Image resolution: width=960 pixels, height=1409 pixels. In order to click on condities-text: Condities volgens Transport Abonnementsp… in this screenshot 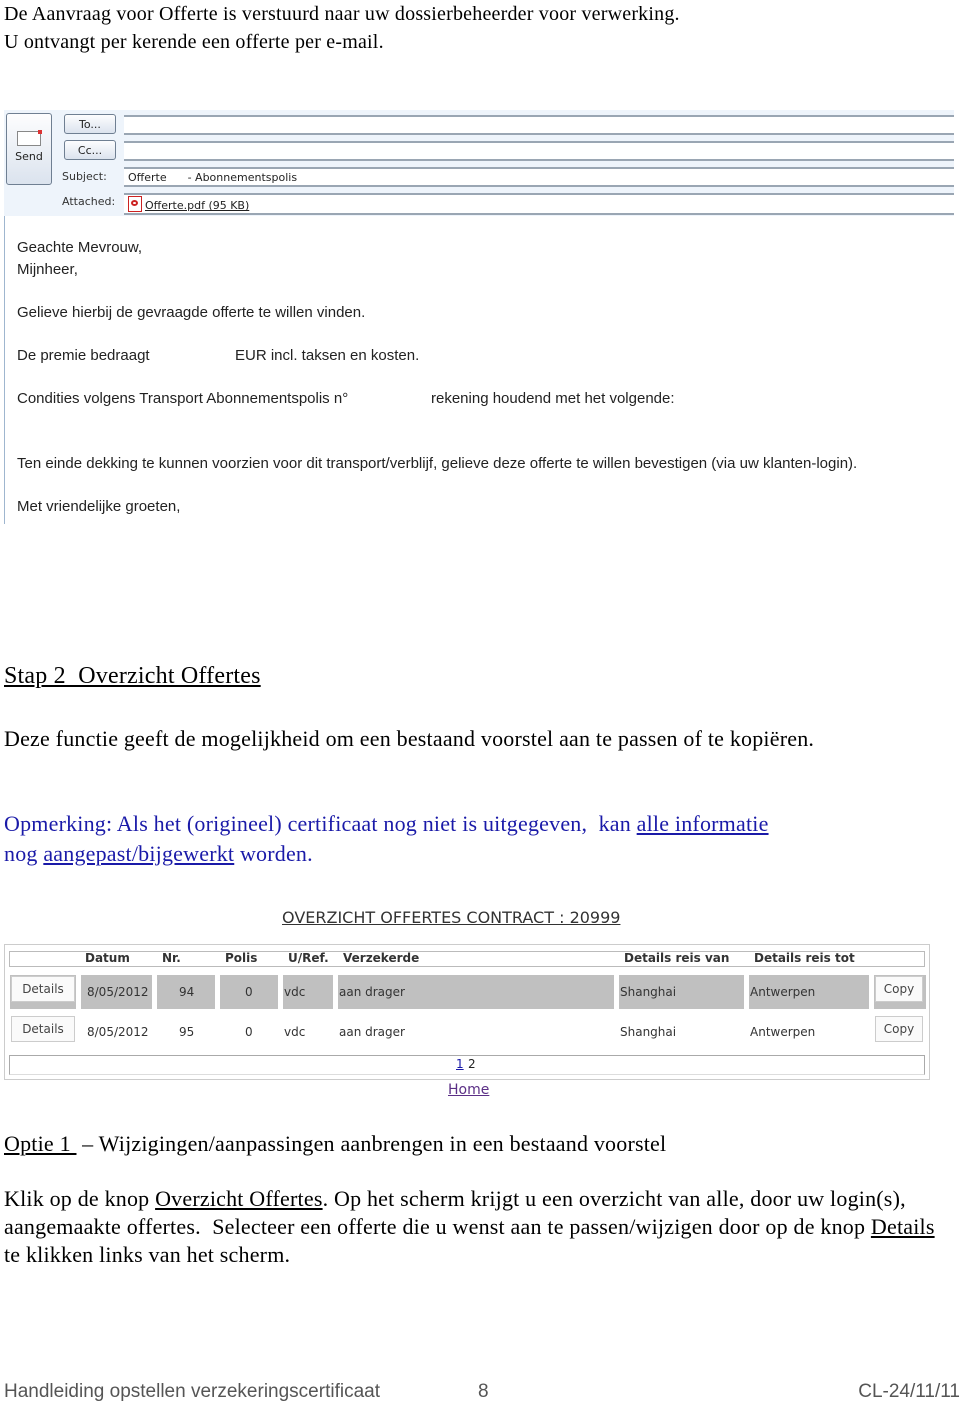, I will do `click(183, 398)`.